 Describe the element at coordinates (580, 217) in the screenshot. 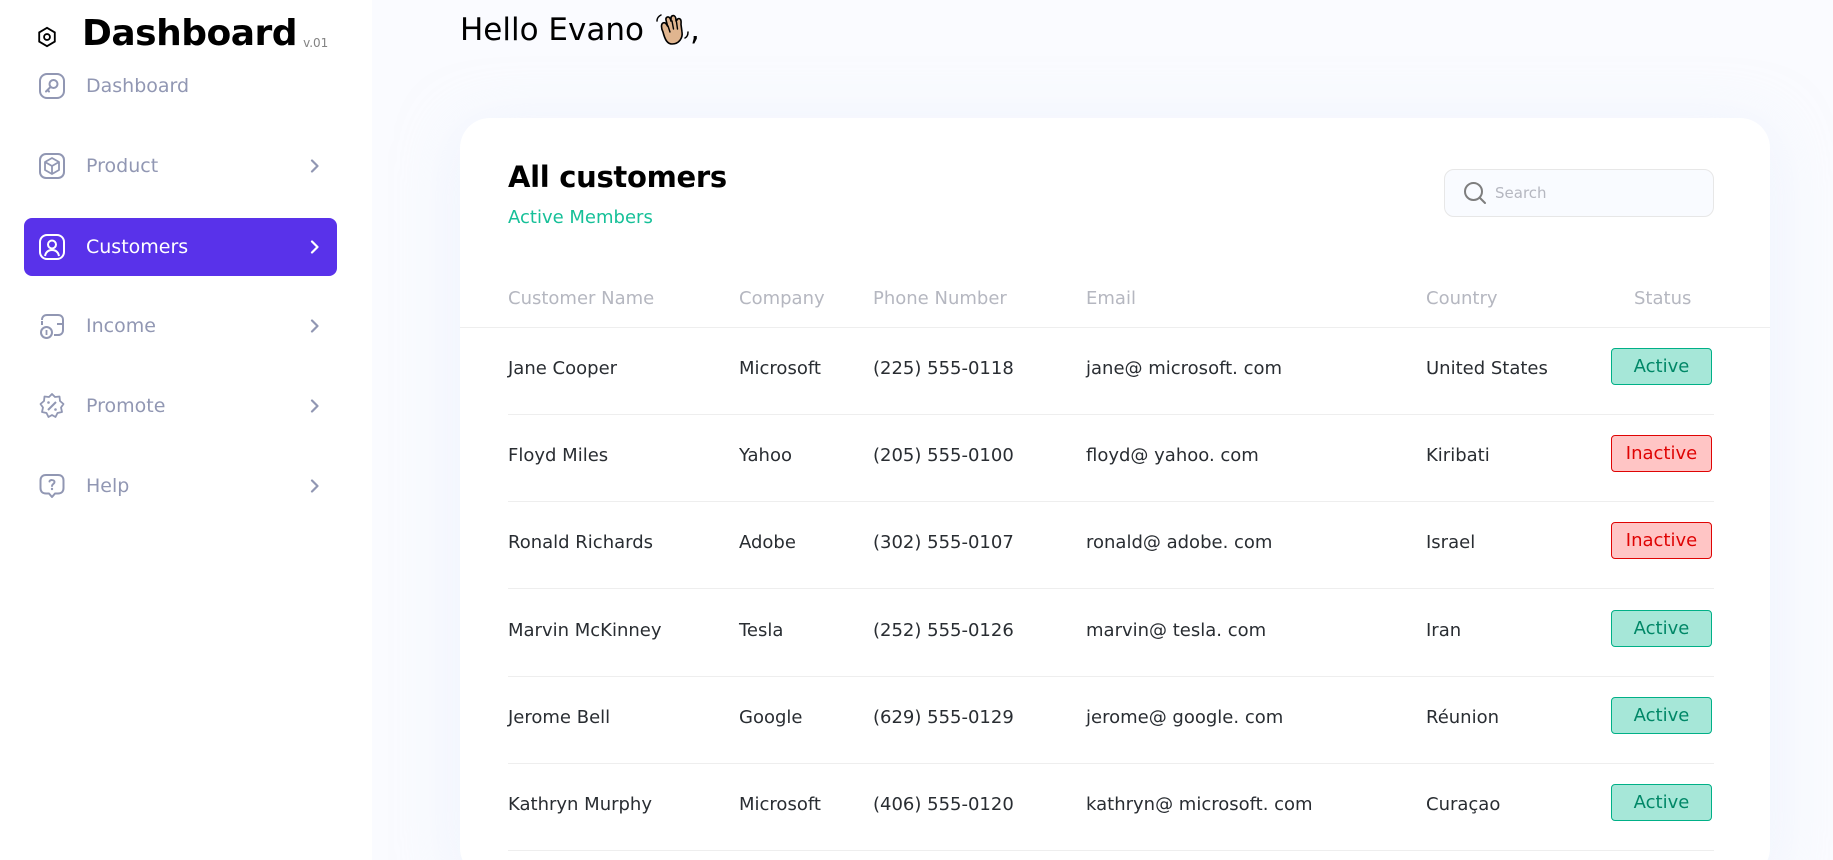

I see `card-subtitle-link: Active Members` at that location.